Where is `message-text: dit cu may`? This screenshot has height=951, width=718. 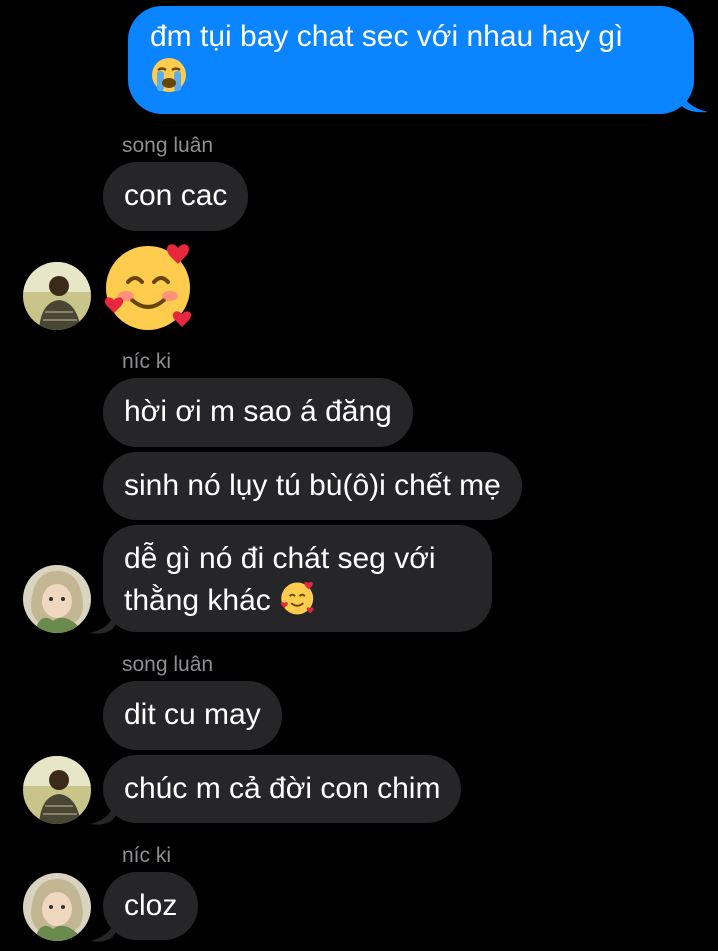
message-text: dit cu may is located at coordinates (192, 714).